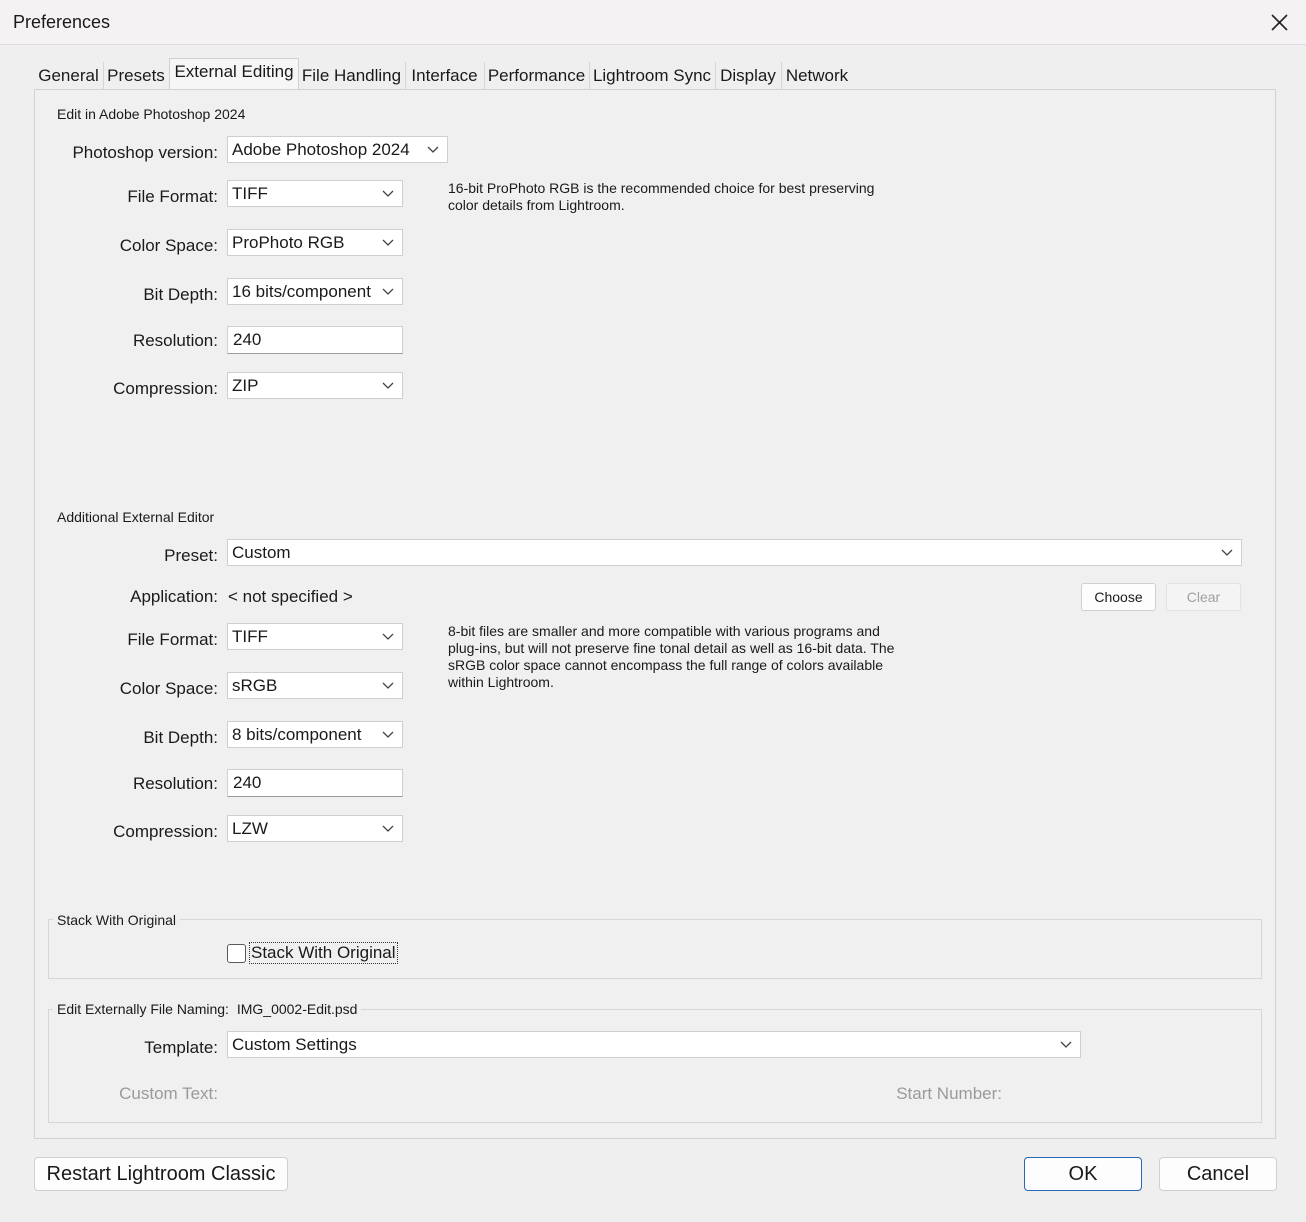 This screenshot has height=1222, width=1306. Describe the element at coordinates (321, 149) in the screenshot. I see `photoshop-version-value: Adobe Photoshop 2024` at that location.